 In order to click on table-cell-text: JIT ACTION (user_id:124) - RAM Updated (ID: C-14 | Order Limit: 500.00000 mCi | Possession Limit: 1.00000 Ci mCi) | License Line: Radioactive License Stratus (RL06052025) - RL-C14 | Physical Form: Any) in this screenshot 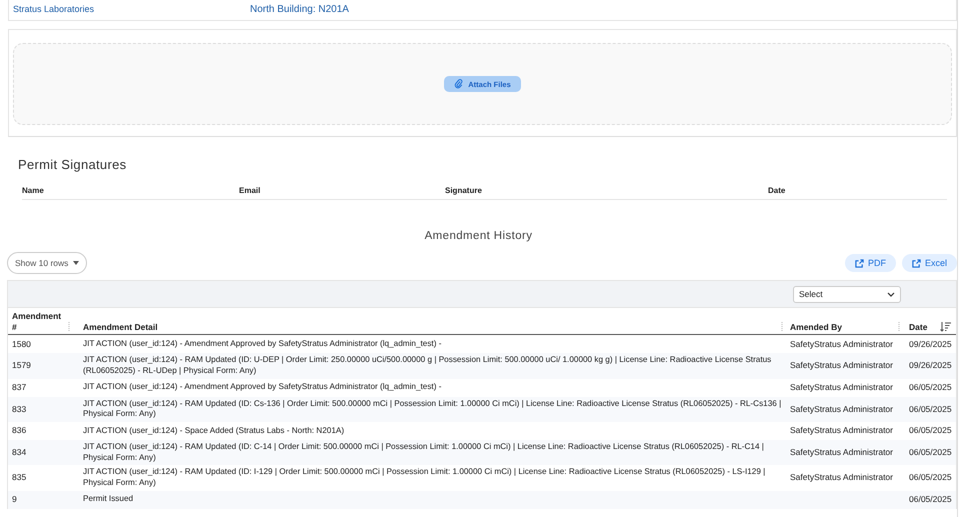, I will do `click(423, 452)`.